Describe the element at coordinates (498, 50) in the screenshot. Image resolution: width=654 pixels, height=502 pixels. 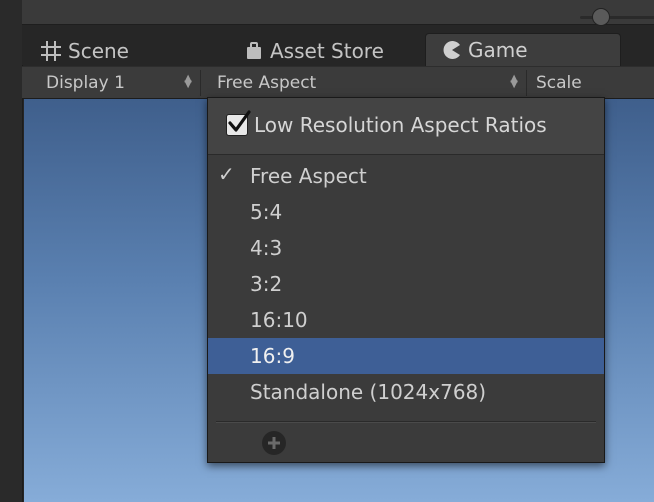
I see `tab-game-label: Game` at that location.